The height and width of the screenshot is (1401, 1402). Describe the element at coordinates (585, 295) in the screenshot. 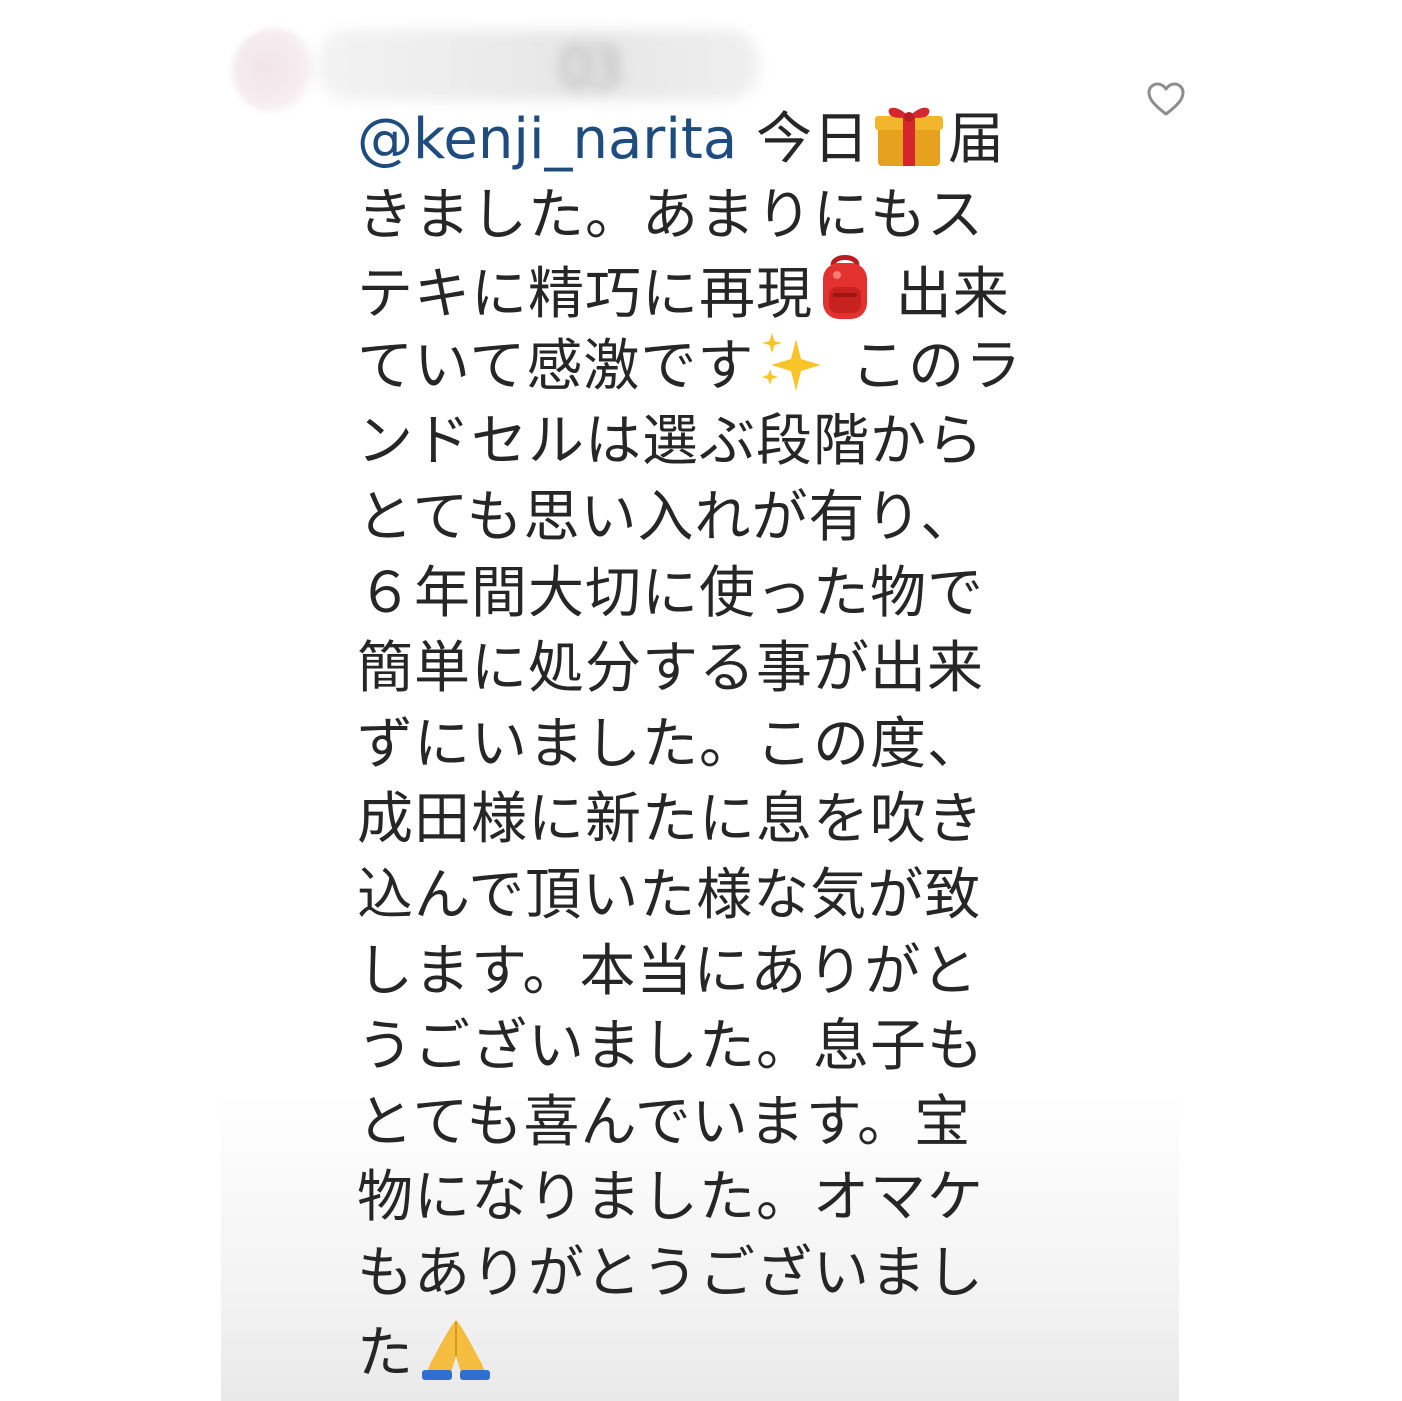

I see `comment-line-text: テキに精巧に再現` at that location.